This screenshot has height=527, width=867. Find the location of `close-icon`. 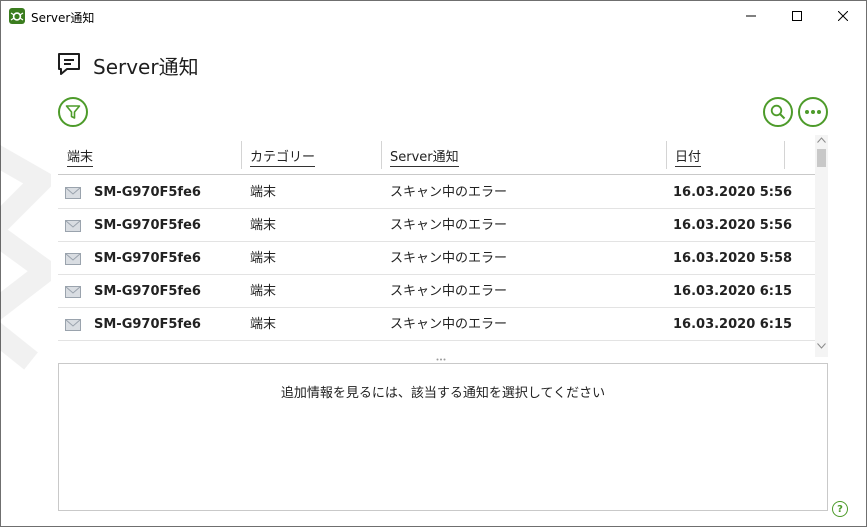

close-icon is located at coordinates (843, 16).